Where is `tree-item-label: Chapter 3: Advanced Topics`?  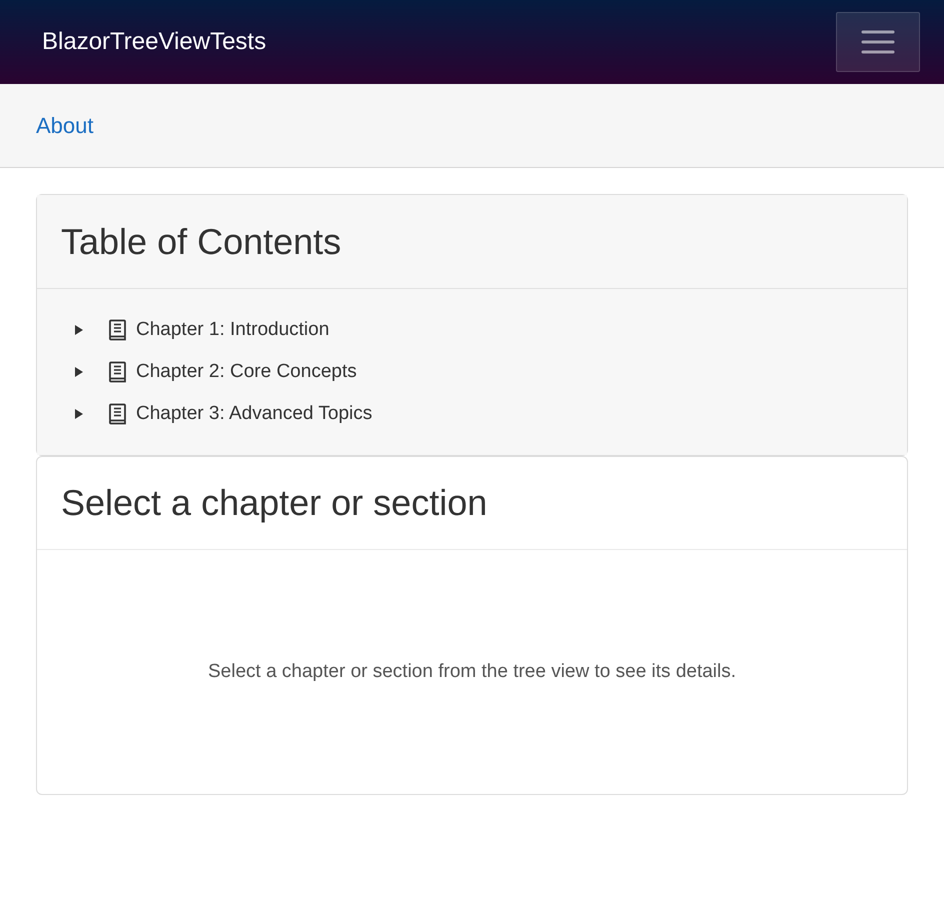 tree-item-label: Chapter 3: Advanced Topics is located at coordinates (254, 414).